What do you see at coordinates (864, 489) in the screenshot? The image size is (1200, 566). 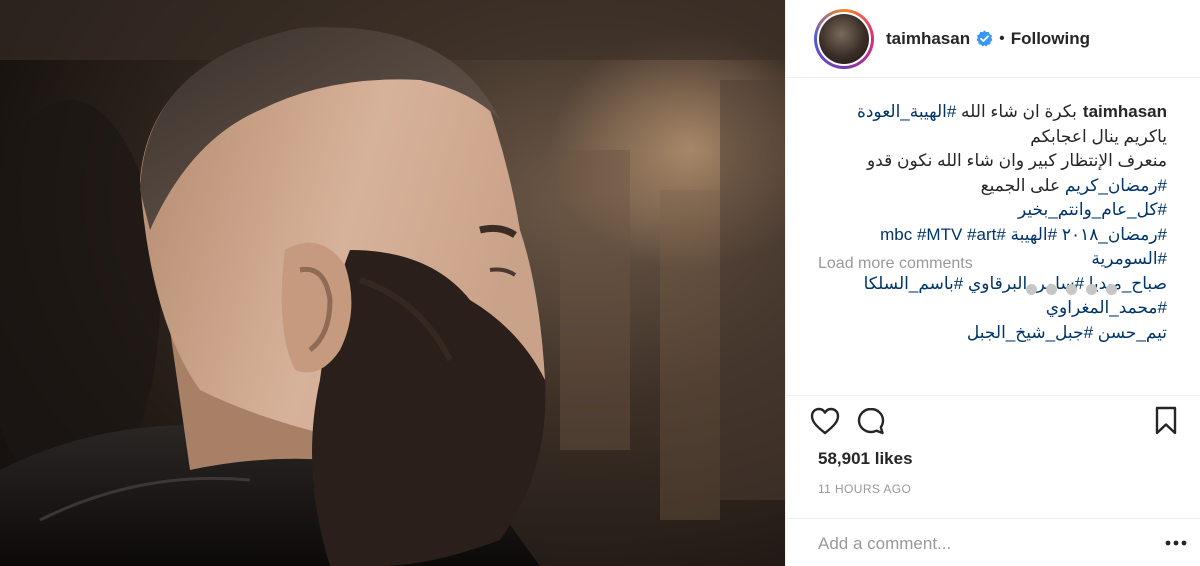 I see `post-timestamp: 11 HOURS AGO` at bounding box center [864, 489].